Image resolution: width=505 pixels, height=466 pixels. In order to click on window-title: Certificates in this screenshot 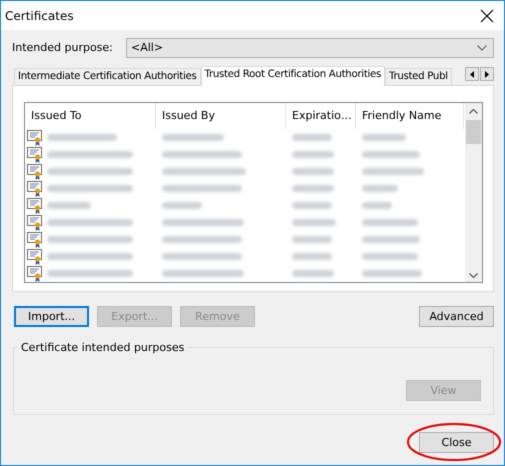, I will do `click(39, 15)`.